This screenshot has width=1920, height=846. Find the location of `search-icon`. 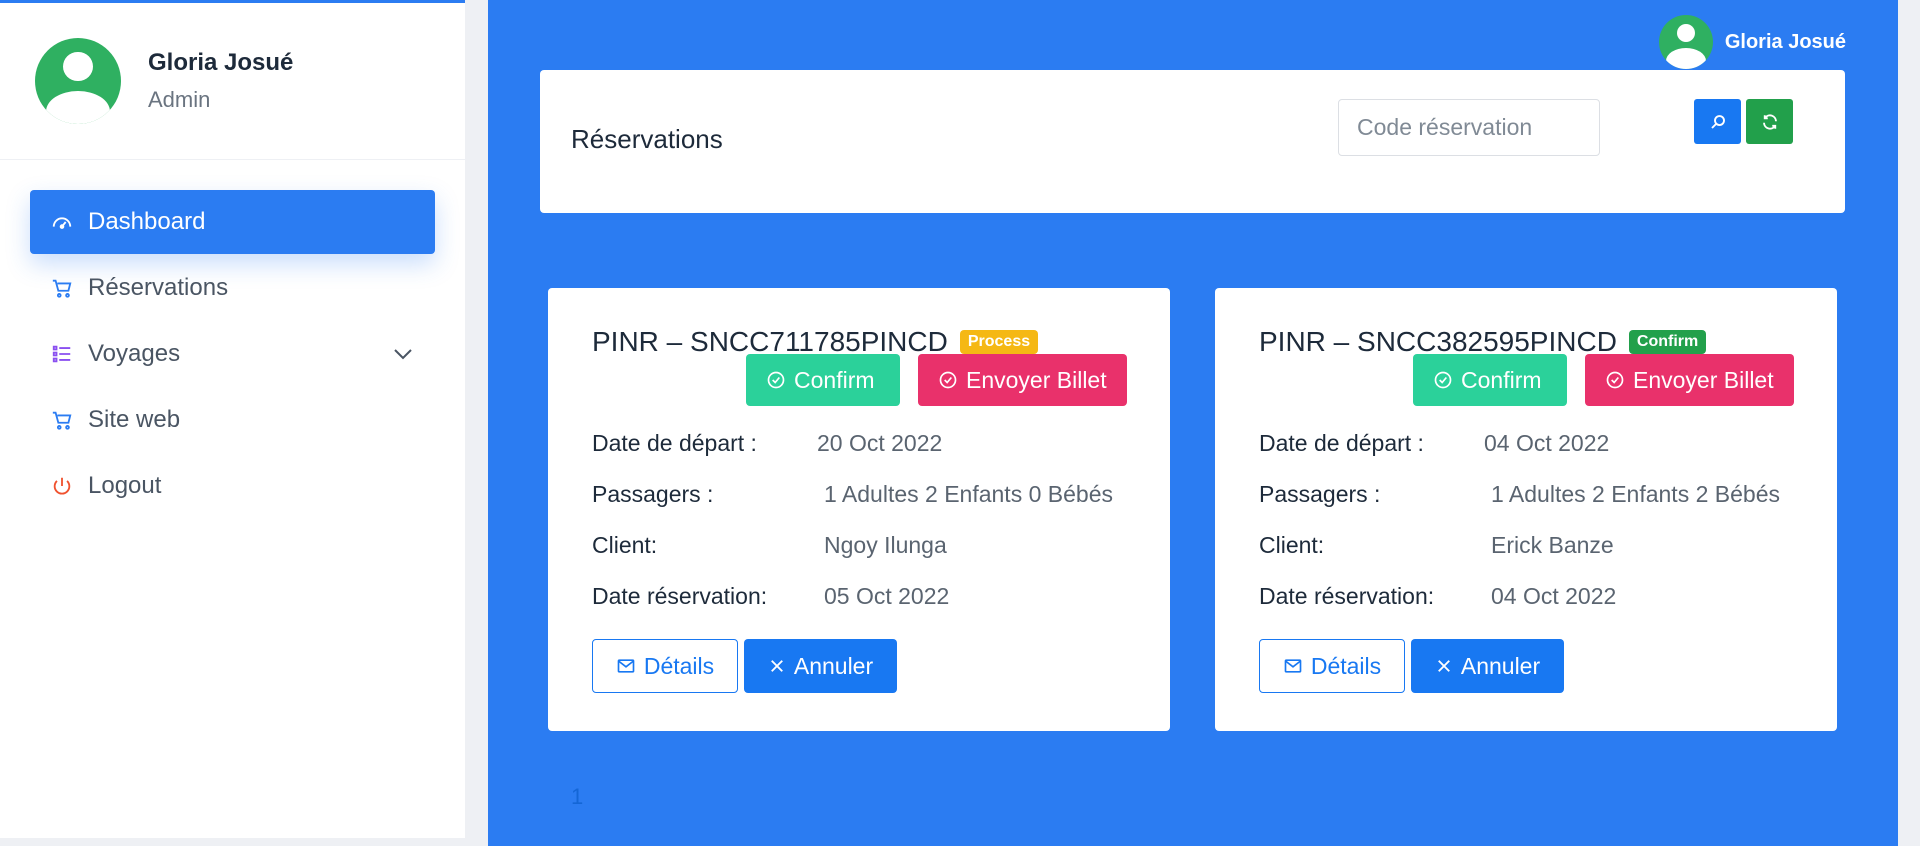

search-icon is located at coordinates (1717, 121).